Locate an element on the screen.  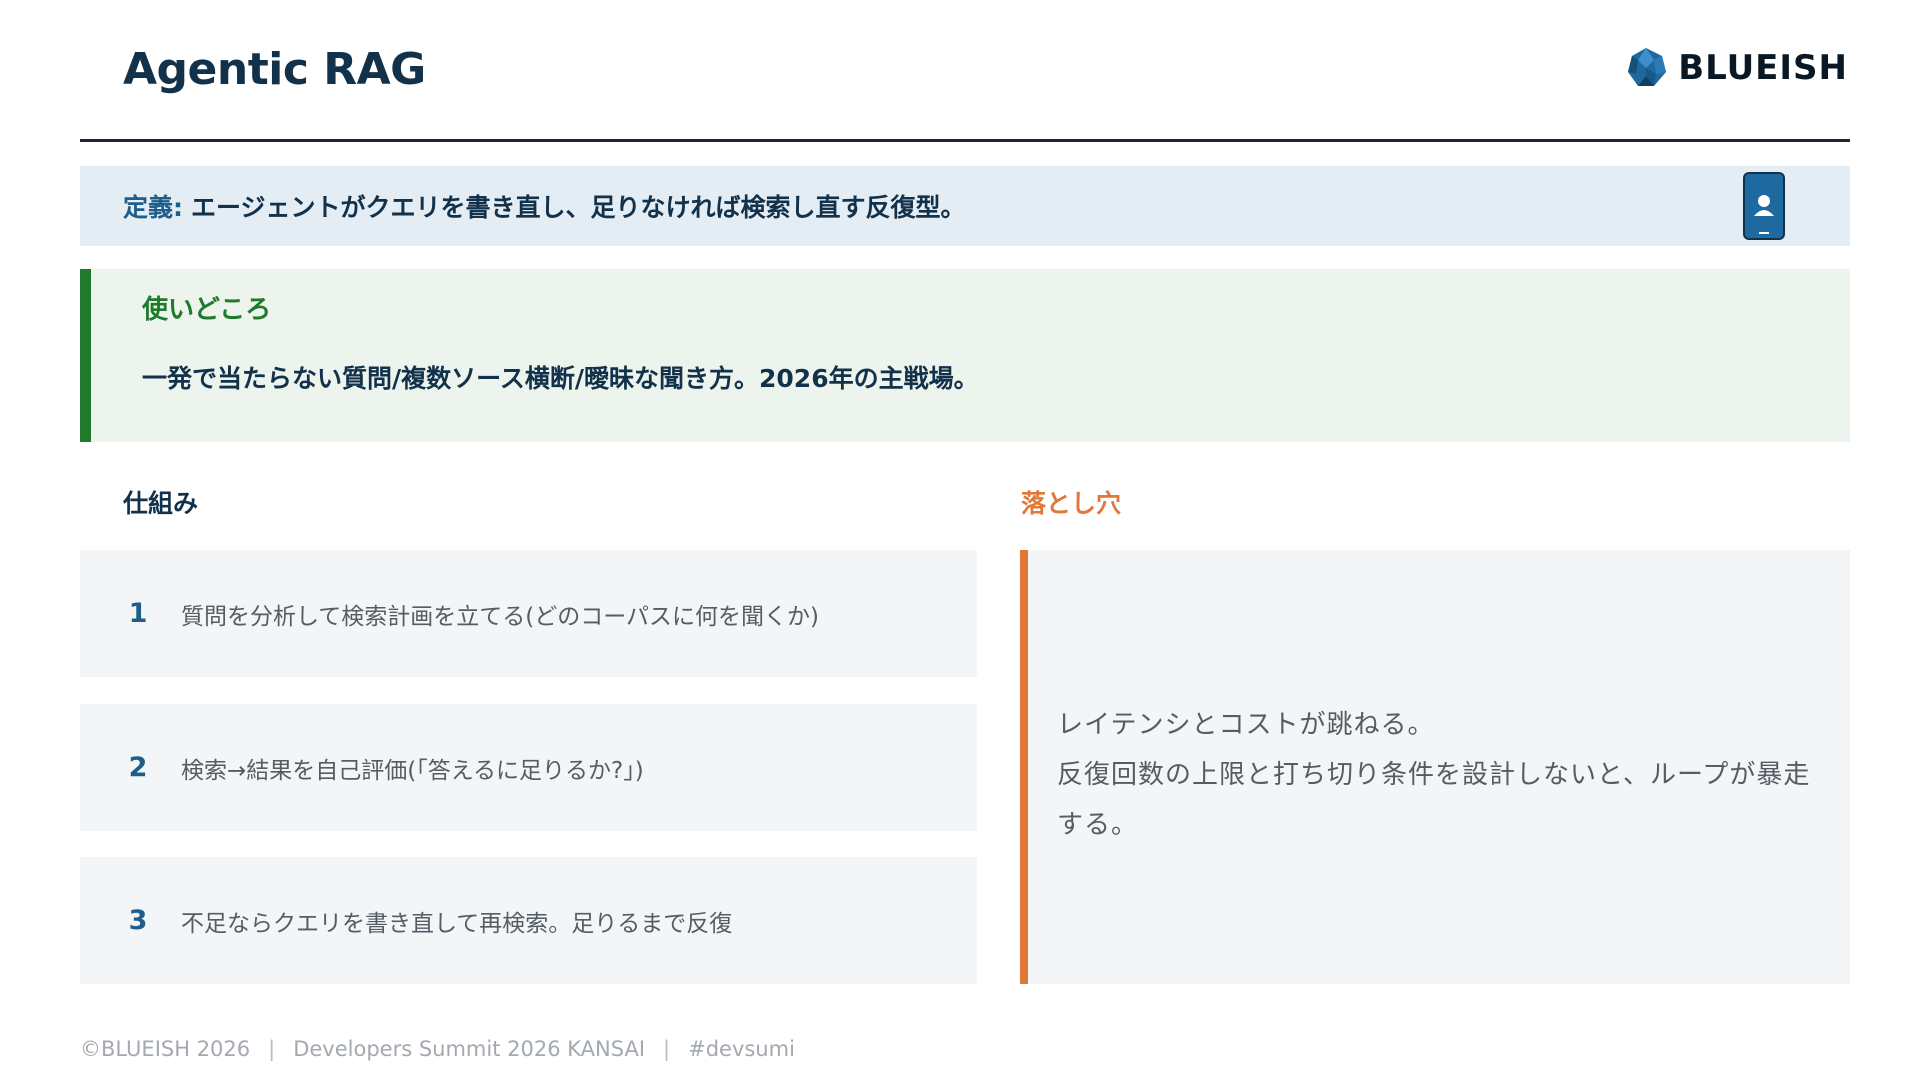
definition-banner: 定義: エージェントがクエリを書き直し、足りなければ検索し直す反復型。 is located at coordinates (965, 206).